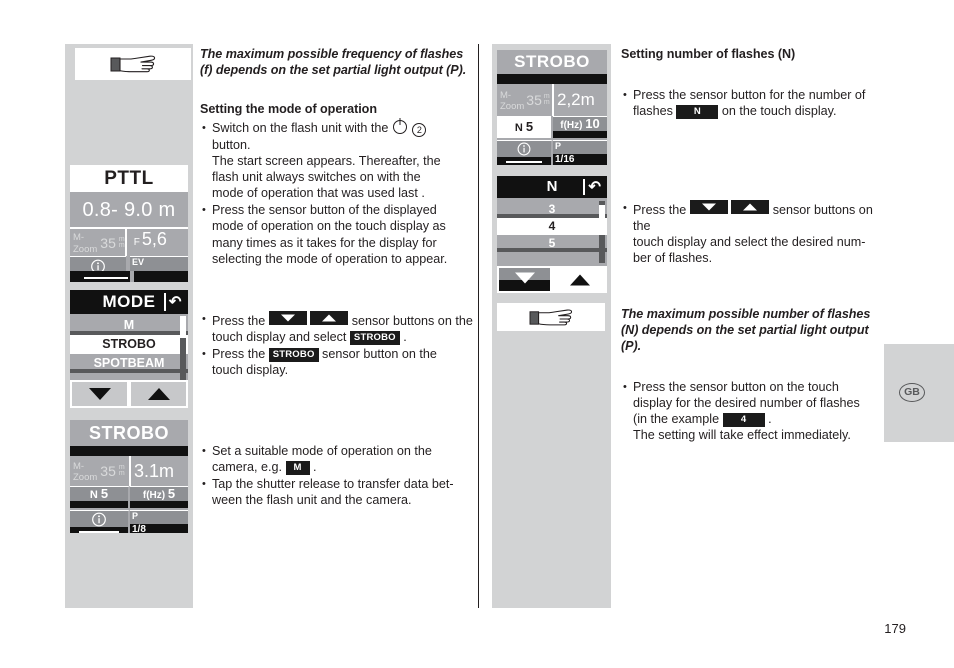 The width and height of the screenshot is (954, 668). Describe the element at coordinates (239, 321) in the screenshot. I see `bullet3-pre: Press the` at that location.